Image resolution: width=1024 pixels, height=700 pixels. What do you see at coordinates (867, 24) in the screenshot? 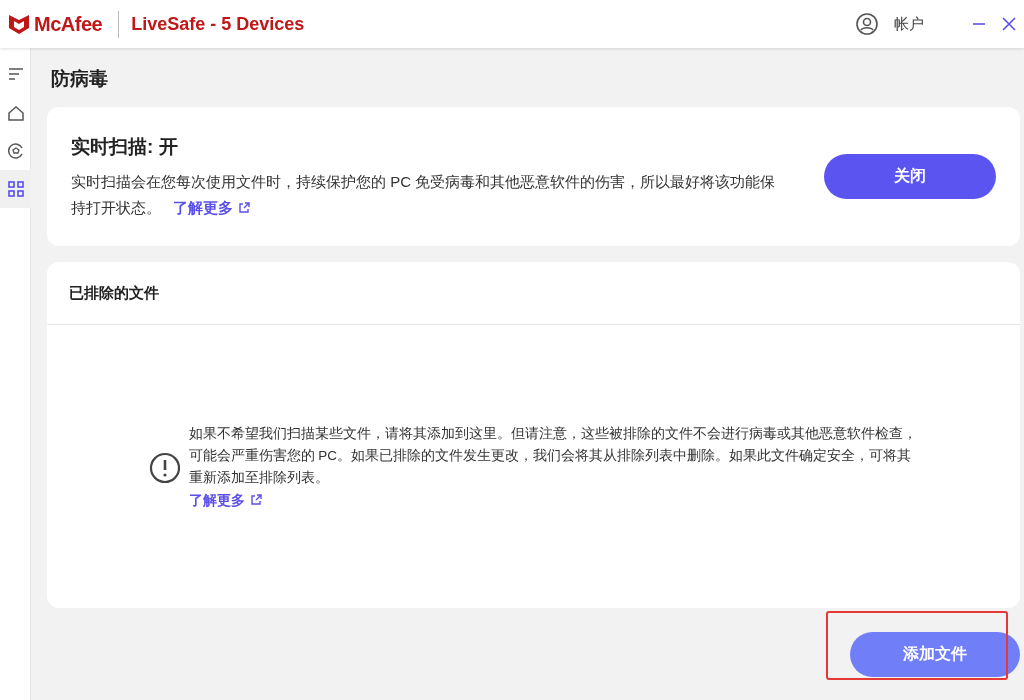
I see `account-icon` at bounding box center [867, 24].